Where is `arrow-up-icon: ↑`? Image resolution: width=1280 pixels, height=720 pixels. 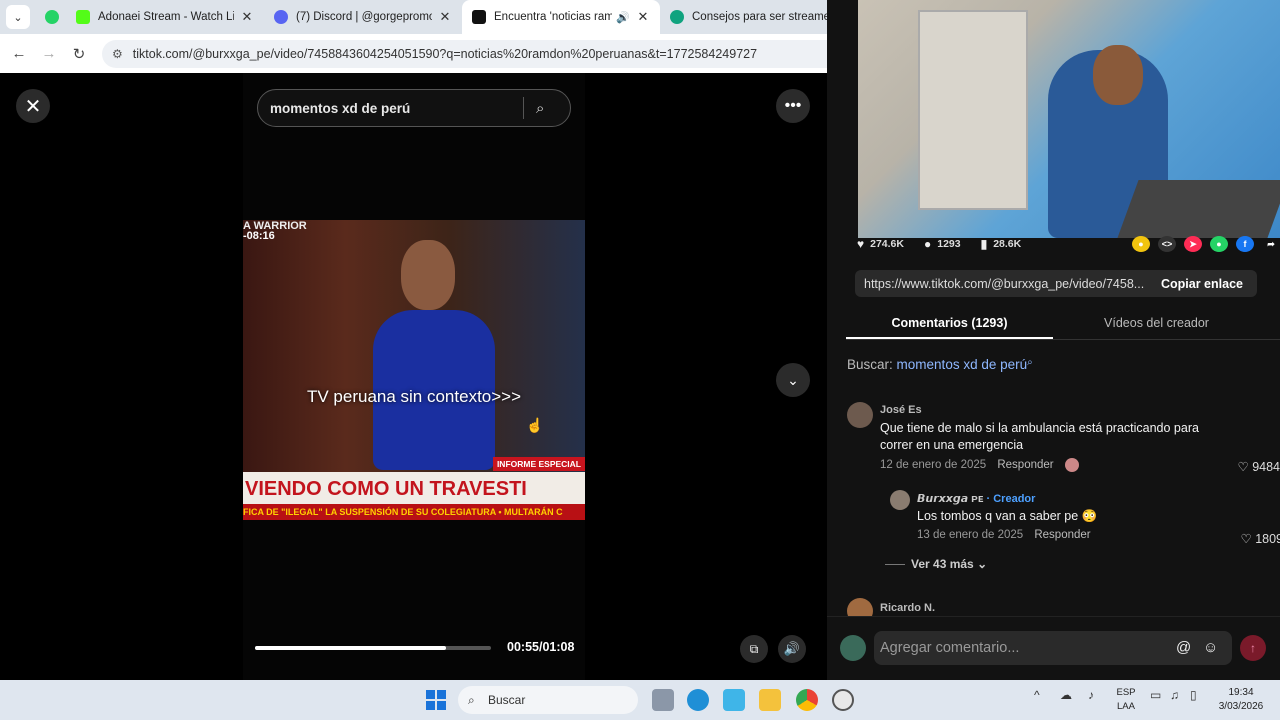
arrow-up-icon: ↑ is located at coordinates (1253, 648).